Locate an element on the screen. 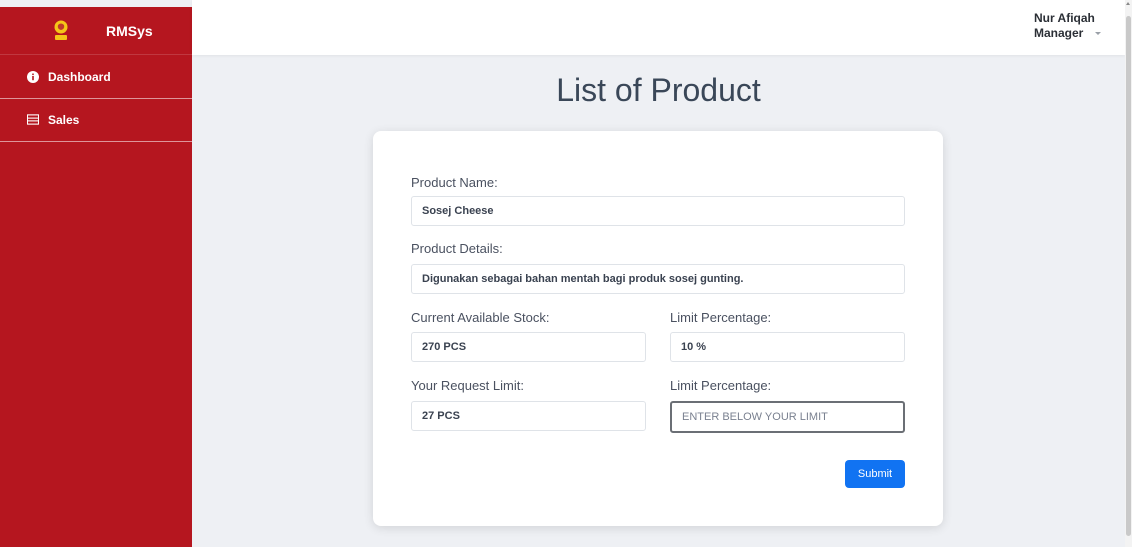 This screenshot has height=547, width=1132. request-limit-label: Your Request Limit: is located at coordinates (467, 385).